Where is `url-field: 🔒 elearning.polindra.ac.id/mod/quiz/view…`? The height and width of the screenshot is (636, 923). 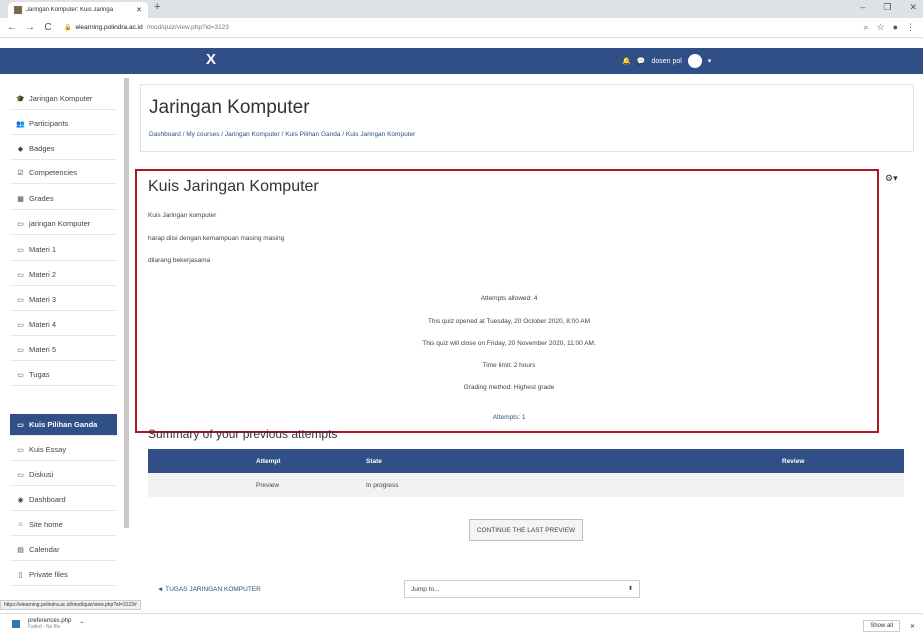 url-field: 🔒 elearning.polindra.ac.id/mod/quiz/view… is located at coordinates (146, 27).